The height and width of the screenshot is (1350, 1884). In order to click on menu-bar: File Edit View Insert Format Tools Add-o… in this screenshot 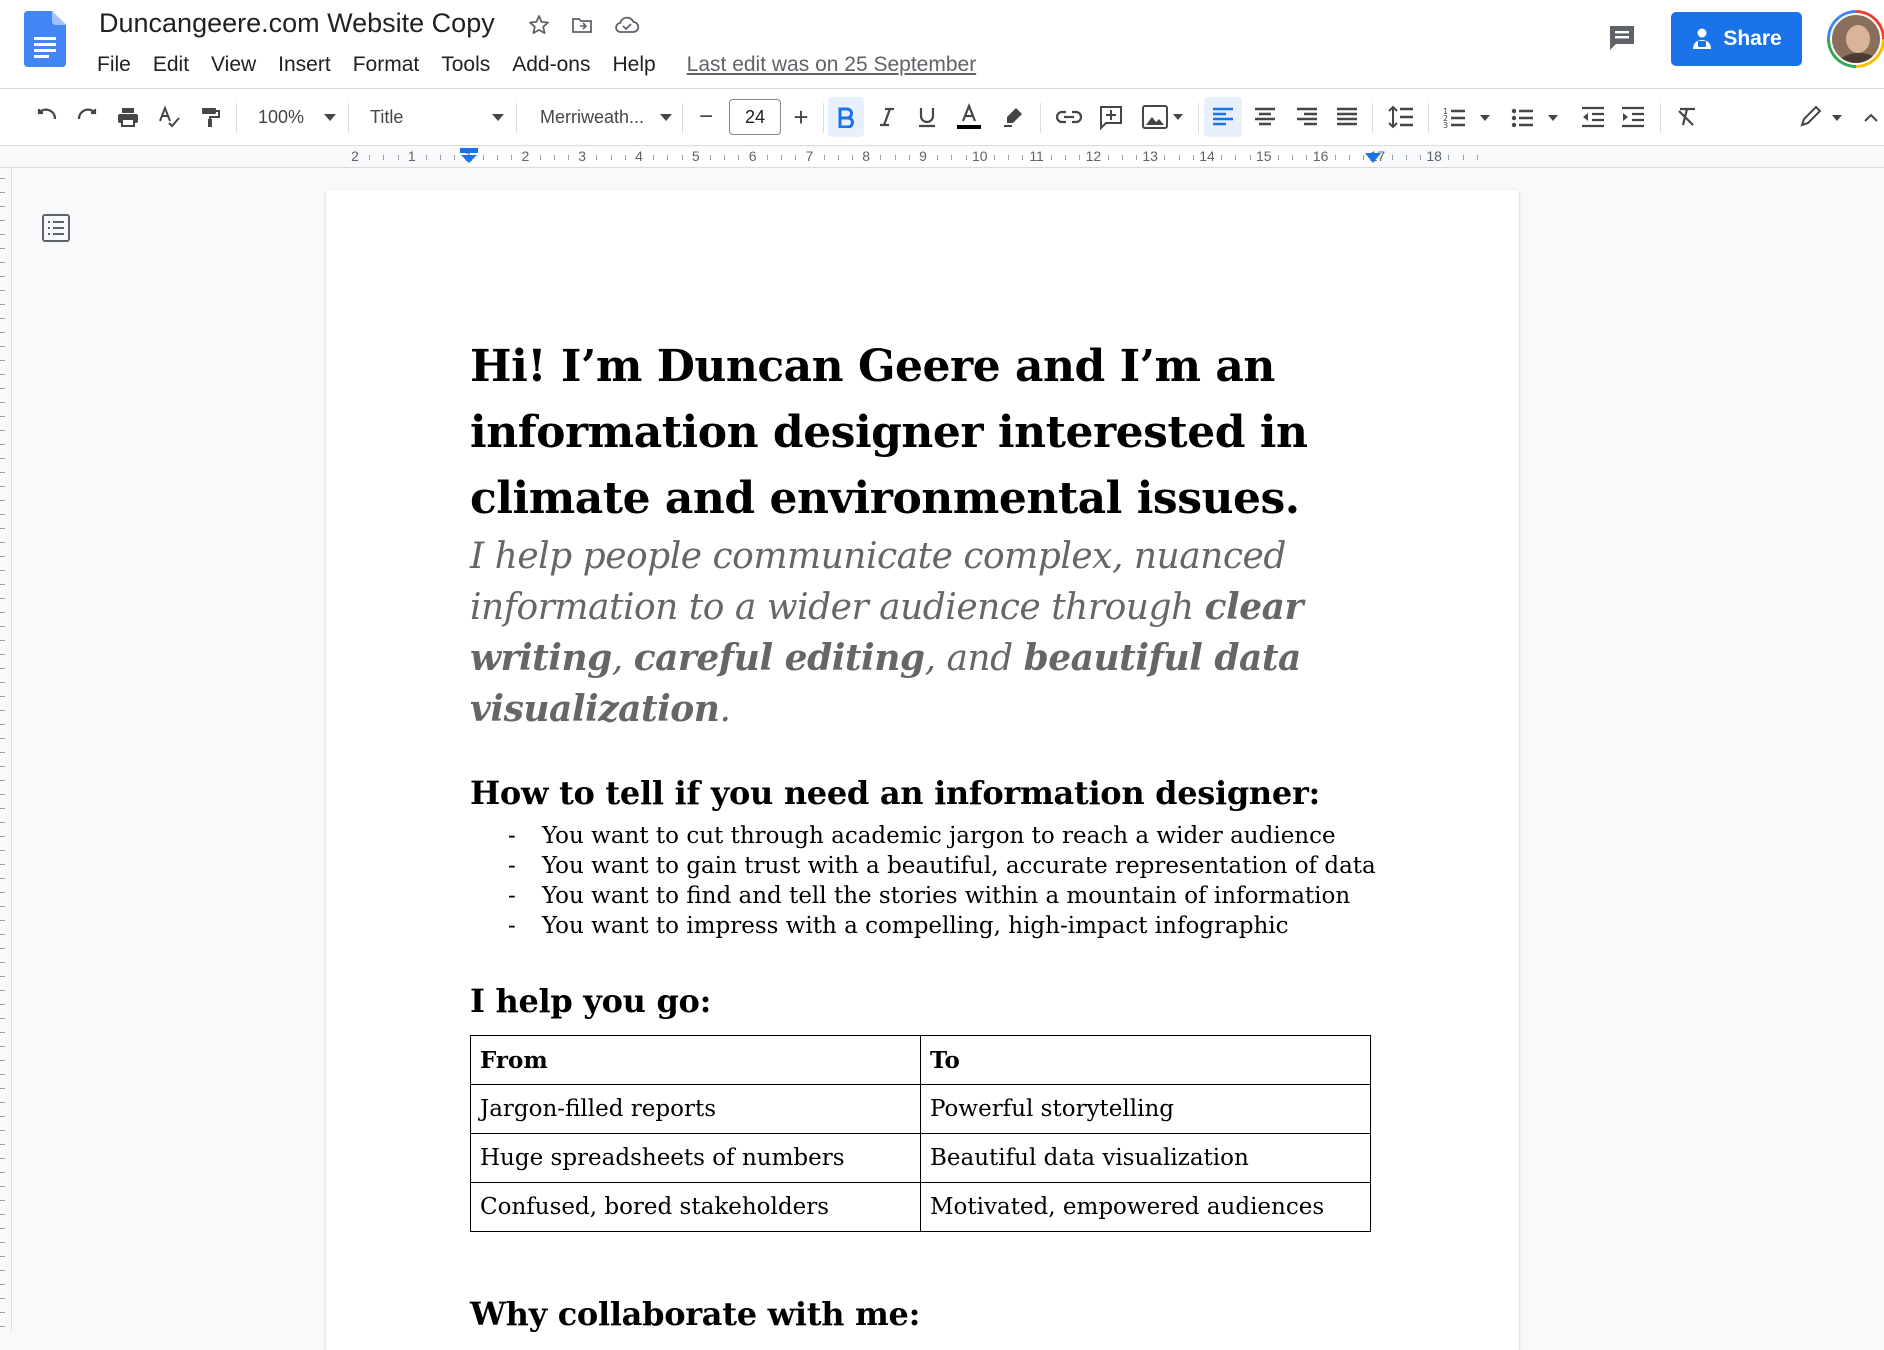, I will do `click(531, 65)`.